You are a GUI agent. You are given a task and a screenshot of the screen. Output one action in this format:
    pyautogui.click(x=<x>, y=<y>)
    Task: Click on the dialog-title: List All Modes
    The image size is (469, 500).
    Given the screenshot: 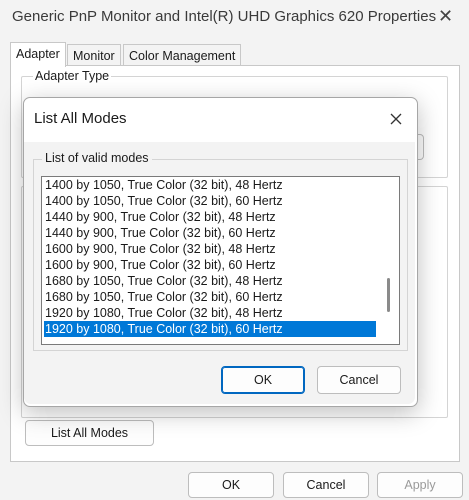 What is the action you would take?
    pyautogui.click(x=80, y=118)
    